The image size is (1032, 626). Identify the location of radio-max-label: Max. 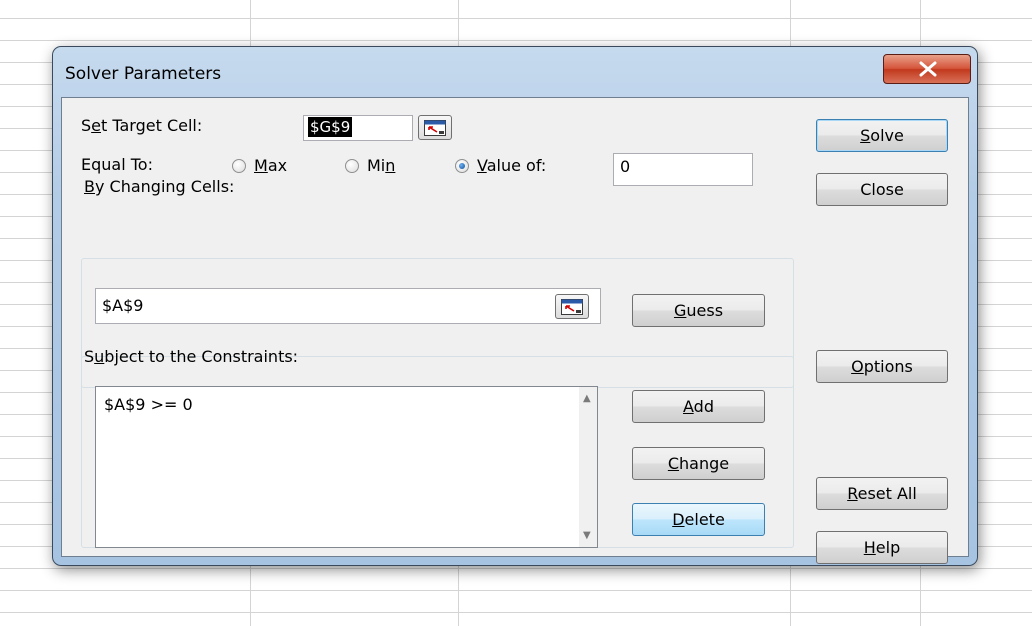
(271, 165).